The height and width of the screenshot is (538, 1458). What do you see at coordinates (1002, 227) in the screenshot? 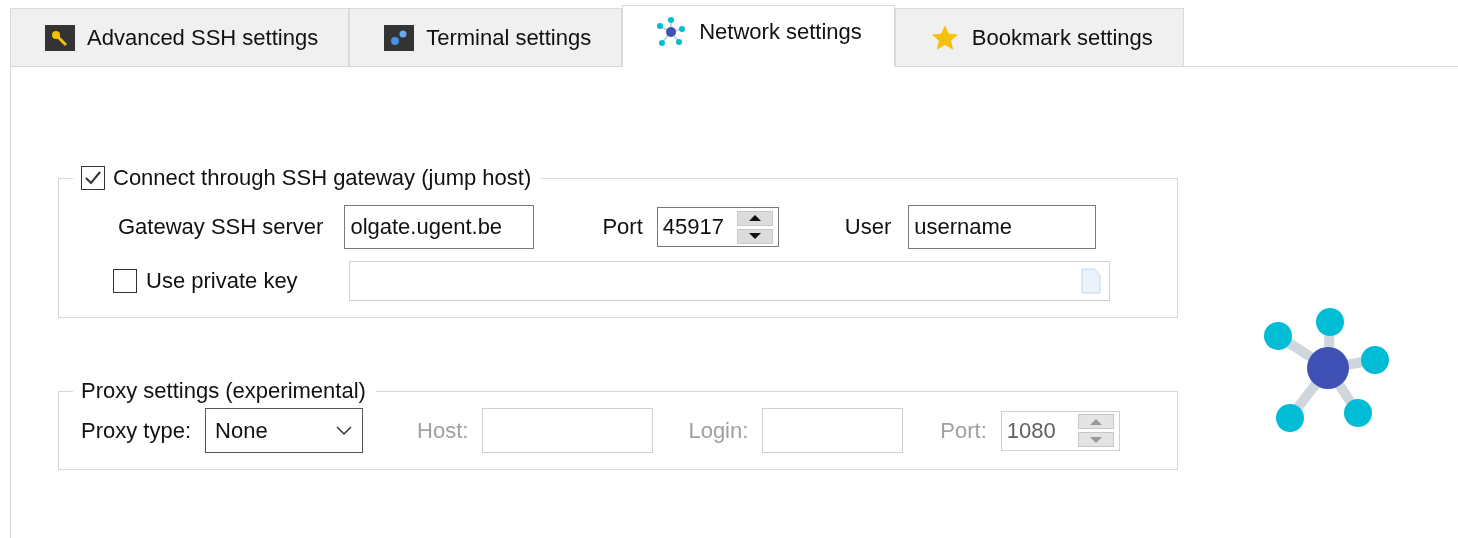
I see `user-field: username` at bounding box center [1002, 227].